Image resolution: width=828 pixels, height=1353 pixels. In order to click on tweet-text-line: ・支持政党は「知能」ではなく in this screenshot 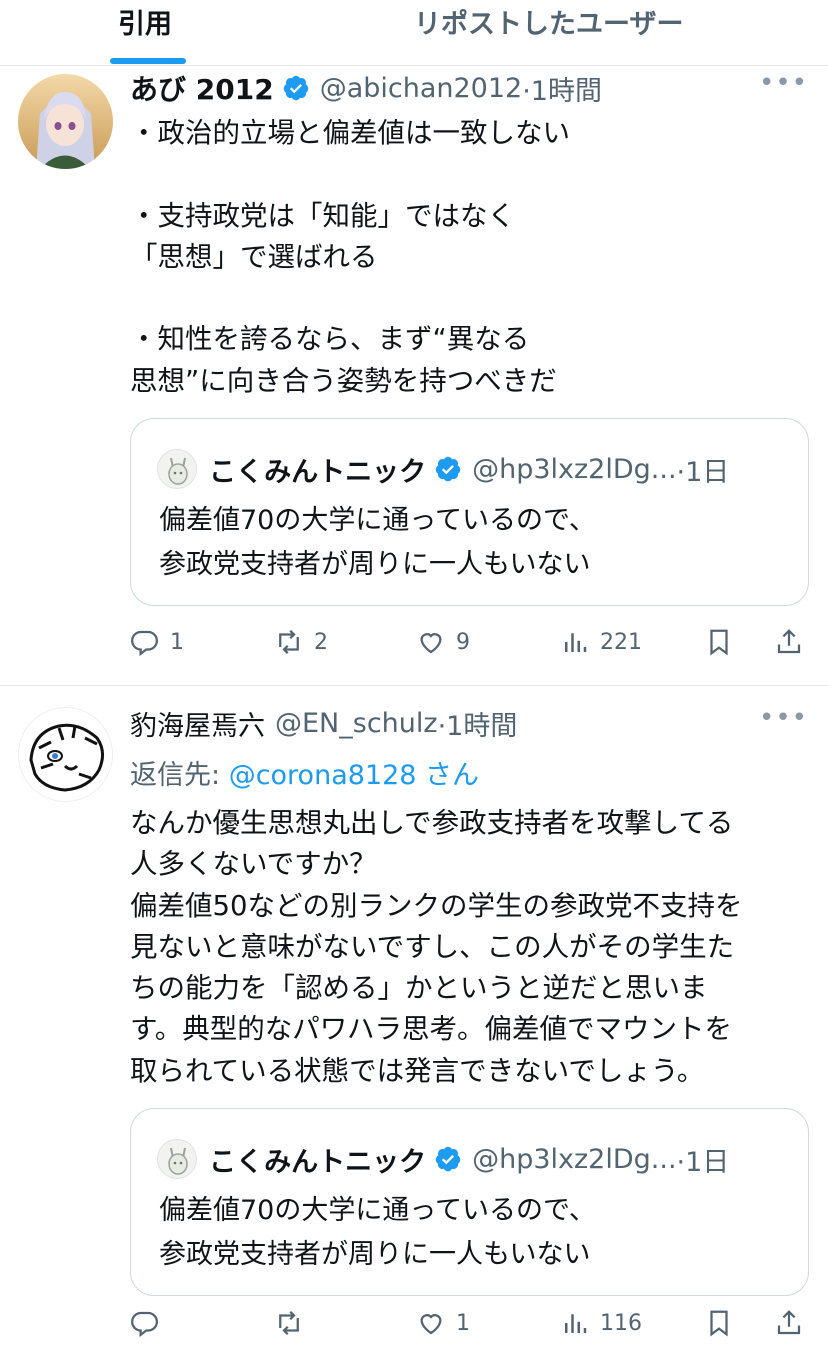, I will do `click(322, 215)`.